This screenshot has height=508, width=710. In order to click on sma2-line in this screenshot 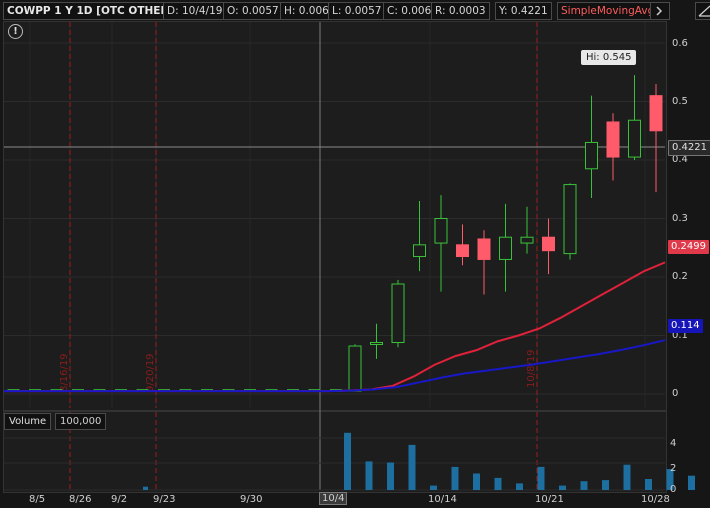, I will do `click(335, 366)`.